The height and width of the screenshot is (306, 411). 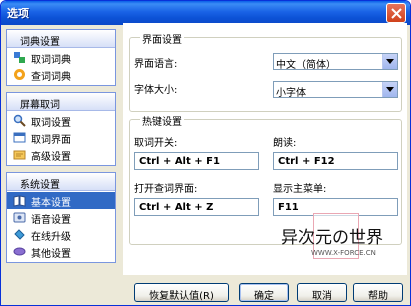 I want to click on help-button: 帮助, so click(x=378, y=292).